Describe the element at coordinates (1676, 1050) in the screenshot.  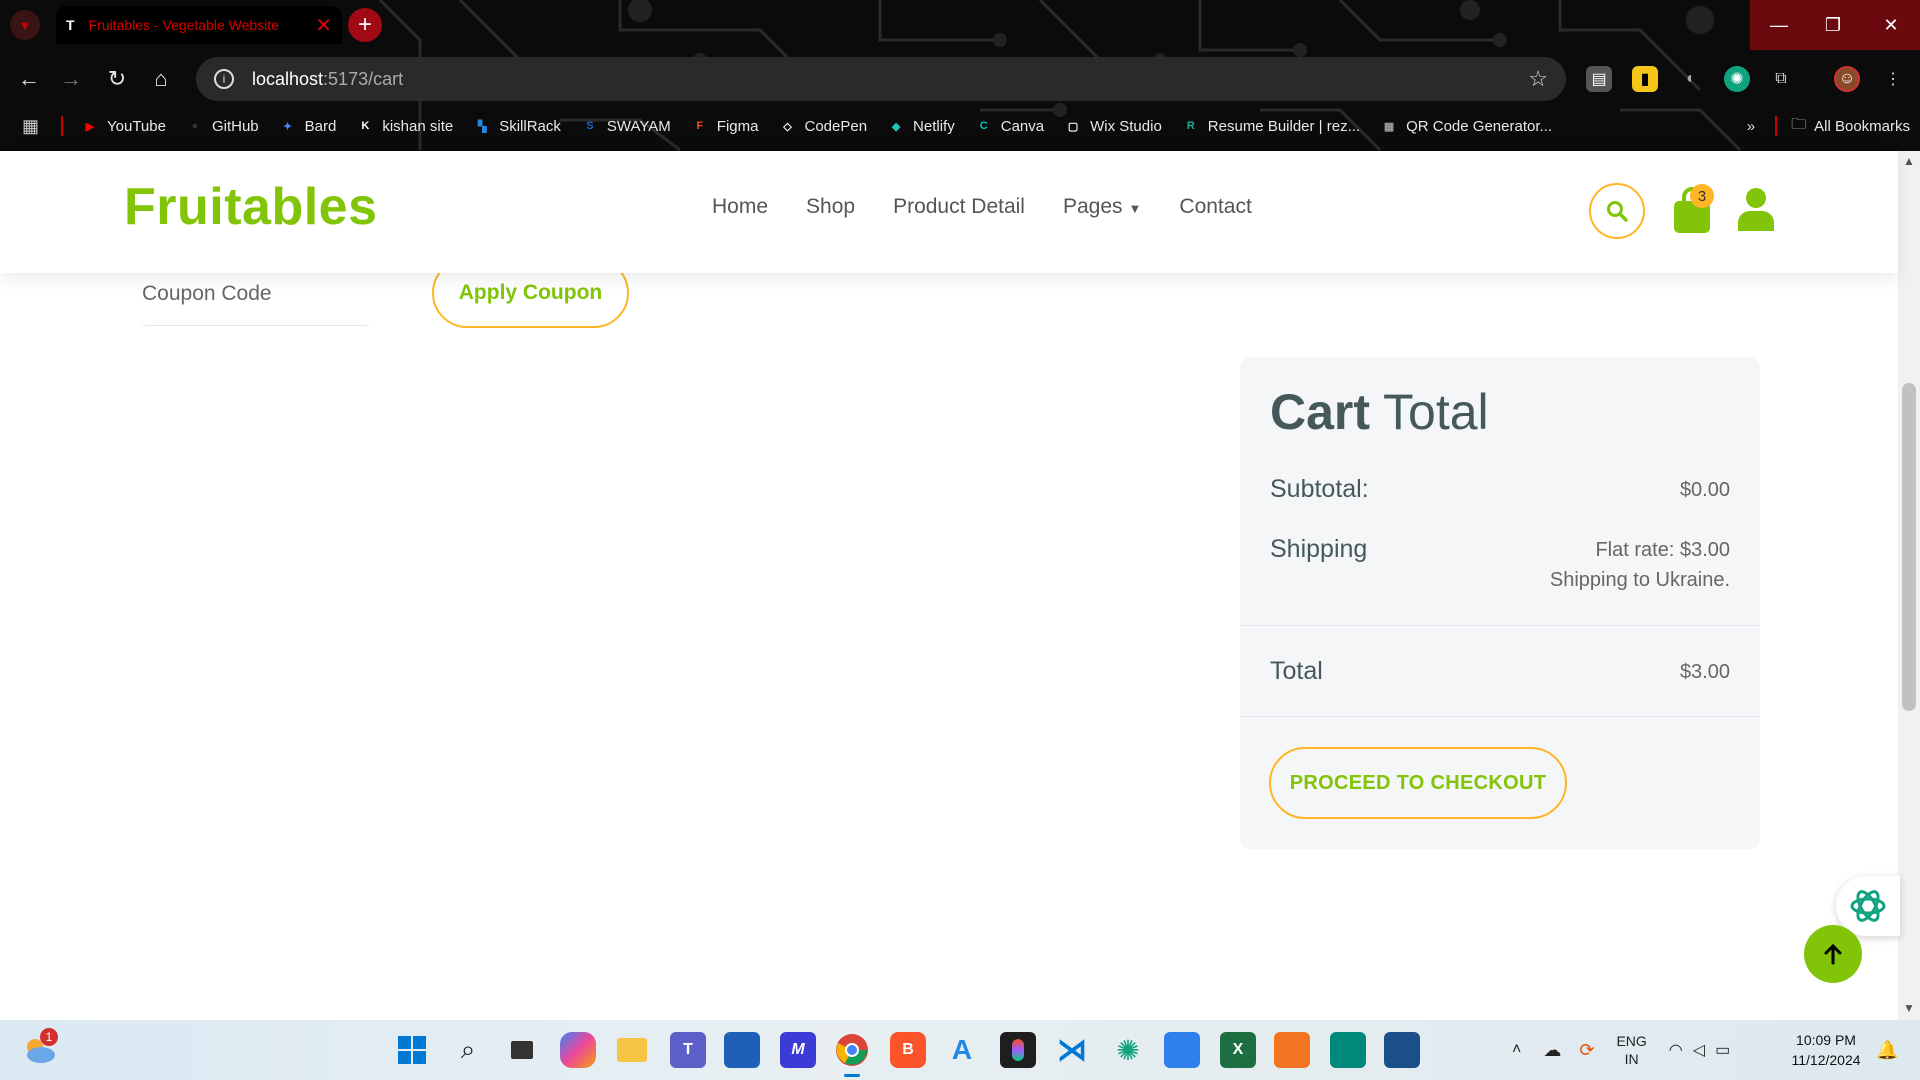
I see `wifi-icon: ◠` at that location.